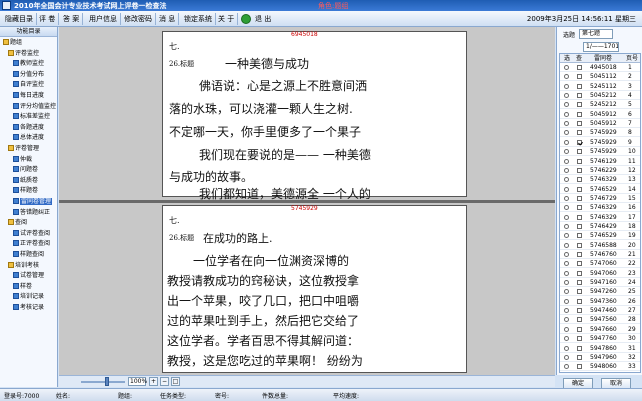 This screenshot has height=401, width=642. I want to click on change-password-button: 修改密码, so click(138, 19).